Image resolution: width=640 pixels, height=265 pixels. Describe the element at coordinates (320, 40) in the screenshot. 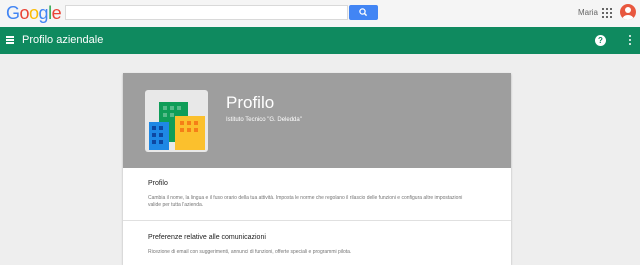

I see `app-bar: Profilo aziendale ?` at that location.